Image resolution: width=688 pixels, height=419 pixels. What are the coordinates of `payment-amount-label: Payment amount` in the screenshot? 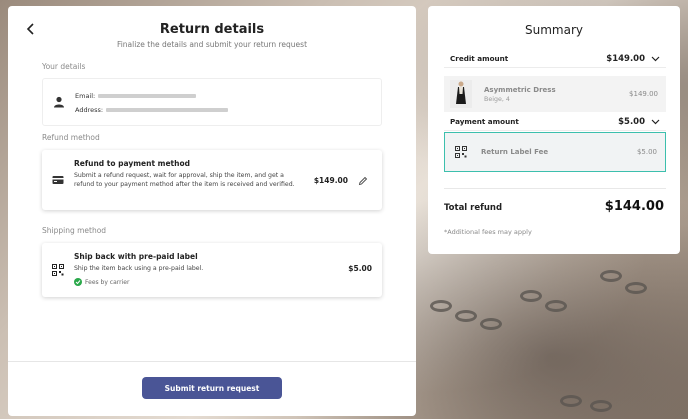 It's located at (484, 121).